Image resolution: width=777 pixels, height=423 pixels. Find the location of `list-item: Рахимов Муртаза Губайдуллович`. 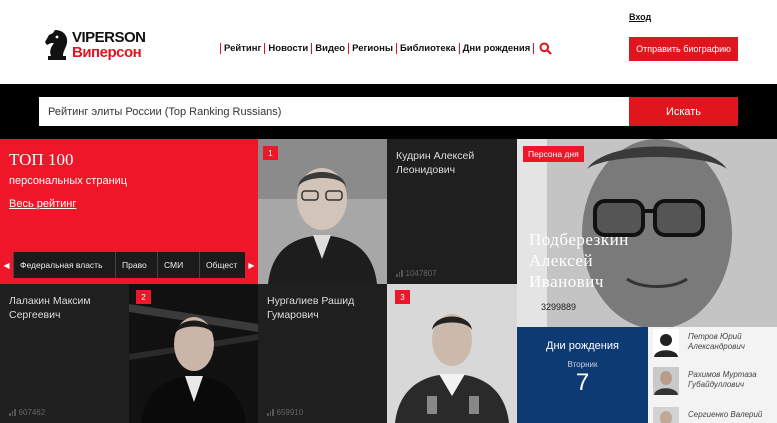

list-item: Рахимов Муртаза Губайдуллович is located at coordinates (712, 381).